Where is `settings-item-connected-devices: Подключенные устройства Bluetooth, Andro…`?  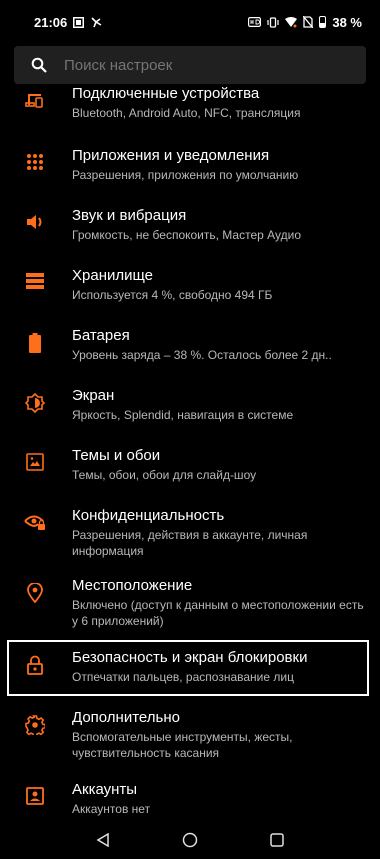 settings-item-connected-devices: Подключенные устройства Bluetooth, Andro… is located at coordinates (194, 103).